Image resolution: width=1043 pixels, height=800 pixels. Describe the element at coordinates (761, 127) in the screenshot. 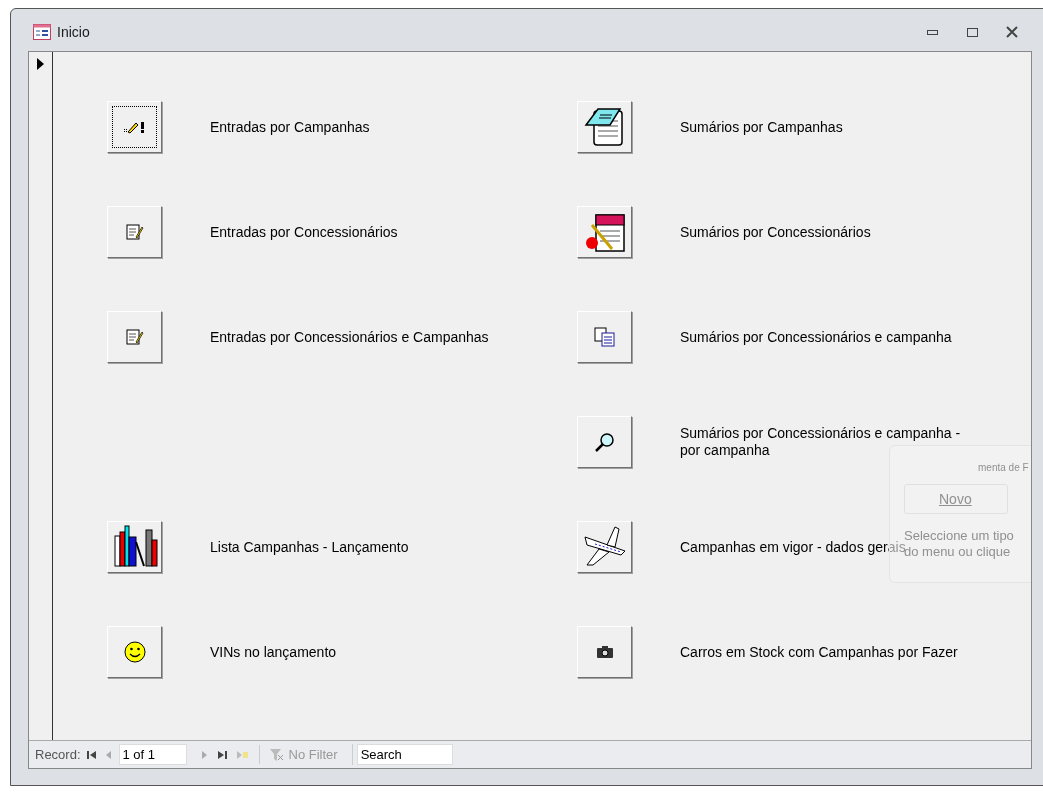

I see `menu-label: Sumários por Campanhas` at that location.